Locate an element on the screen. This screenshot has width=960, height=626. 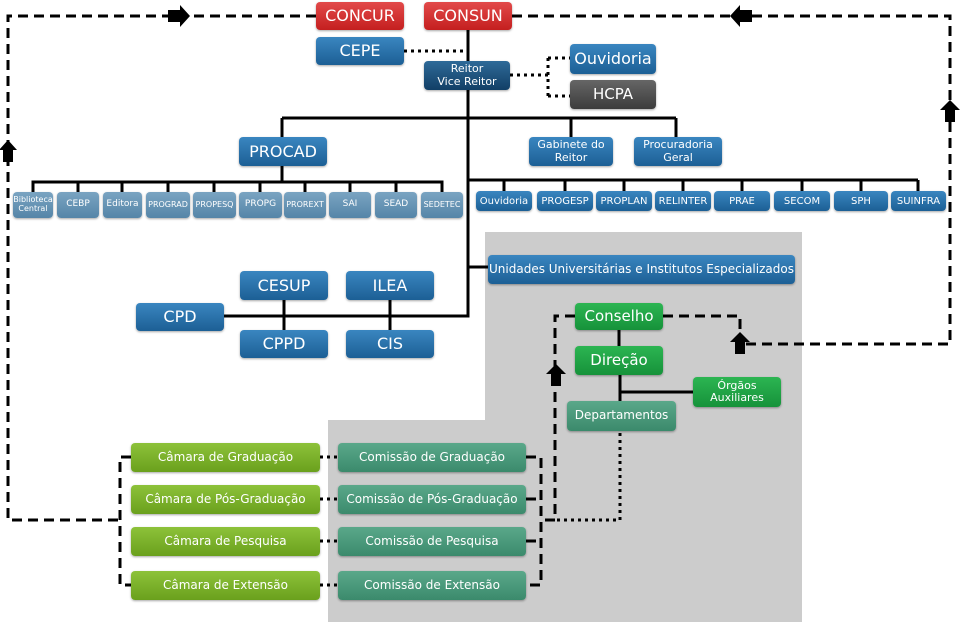
procuradoria-box: Procuradoria Geral is located at coordinates (678, 151).